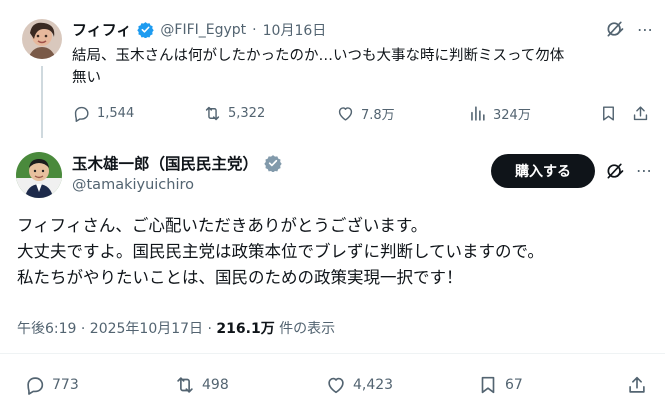 The image size is (665, 410). Describe the element at coordinates (116, 329) in the screenshot. I see `tweet-timestamp: 午後6:19 · 2025年10月17日 ·` at that location.